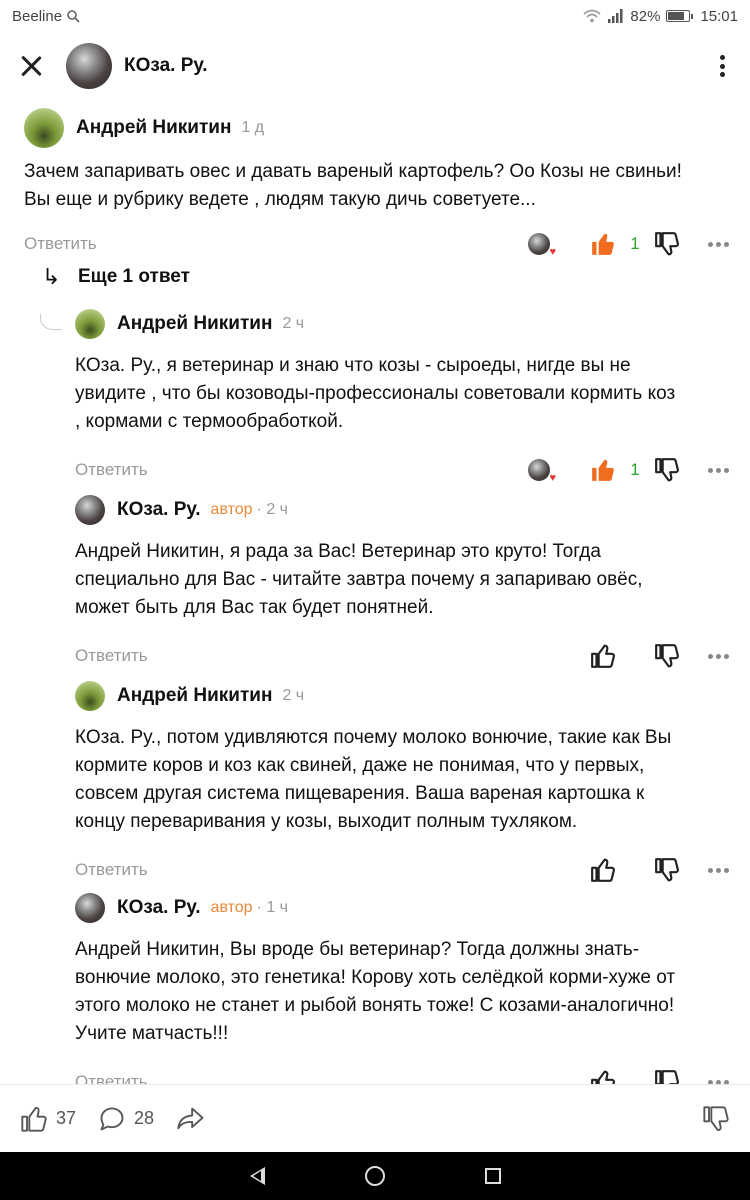  I want to click on like-button: 37, so click(48, 1119).